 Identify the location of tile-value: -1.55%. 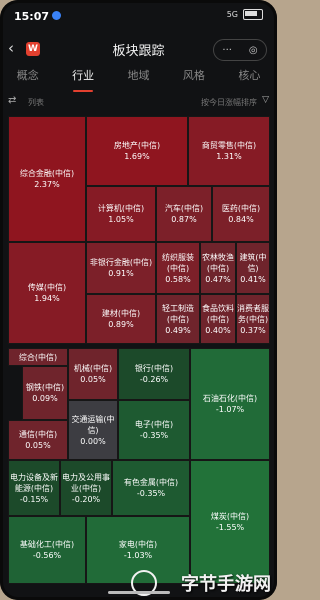
(230, 527).